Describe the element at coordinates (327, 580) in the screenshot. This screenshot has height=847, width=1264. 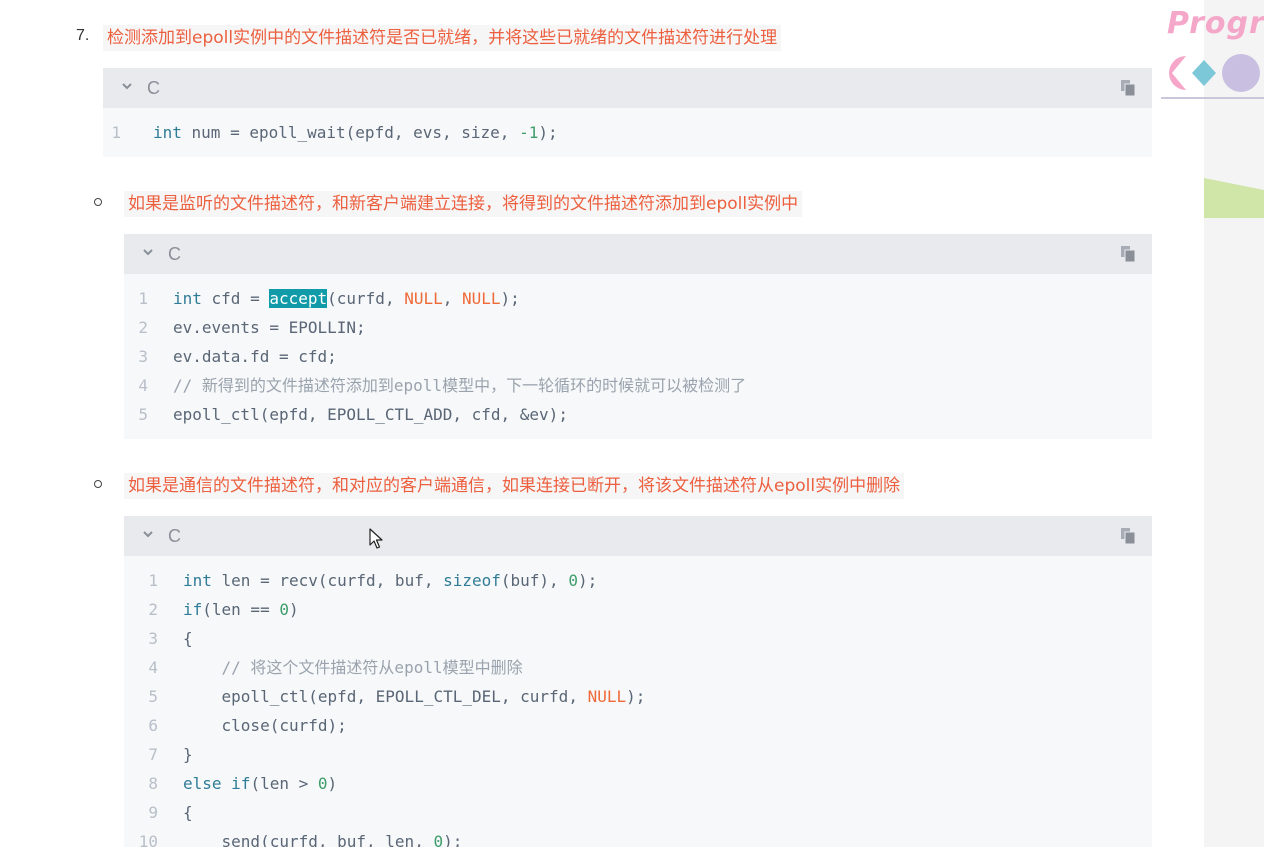
I see `code-token: len = recv(curfd, buf,` at that location.